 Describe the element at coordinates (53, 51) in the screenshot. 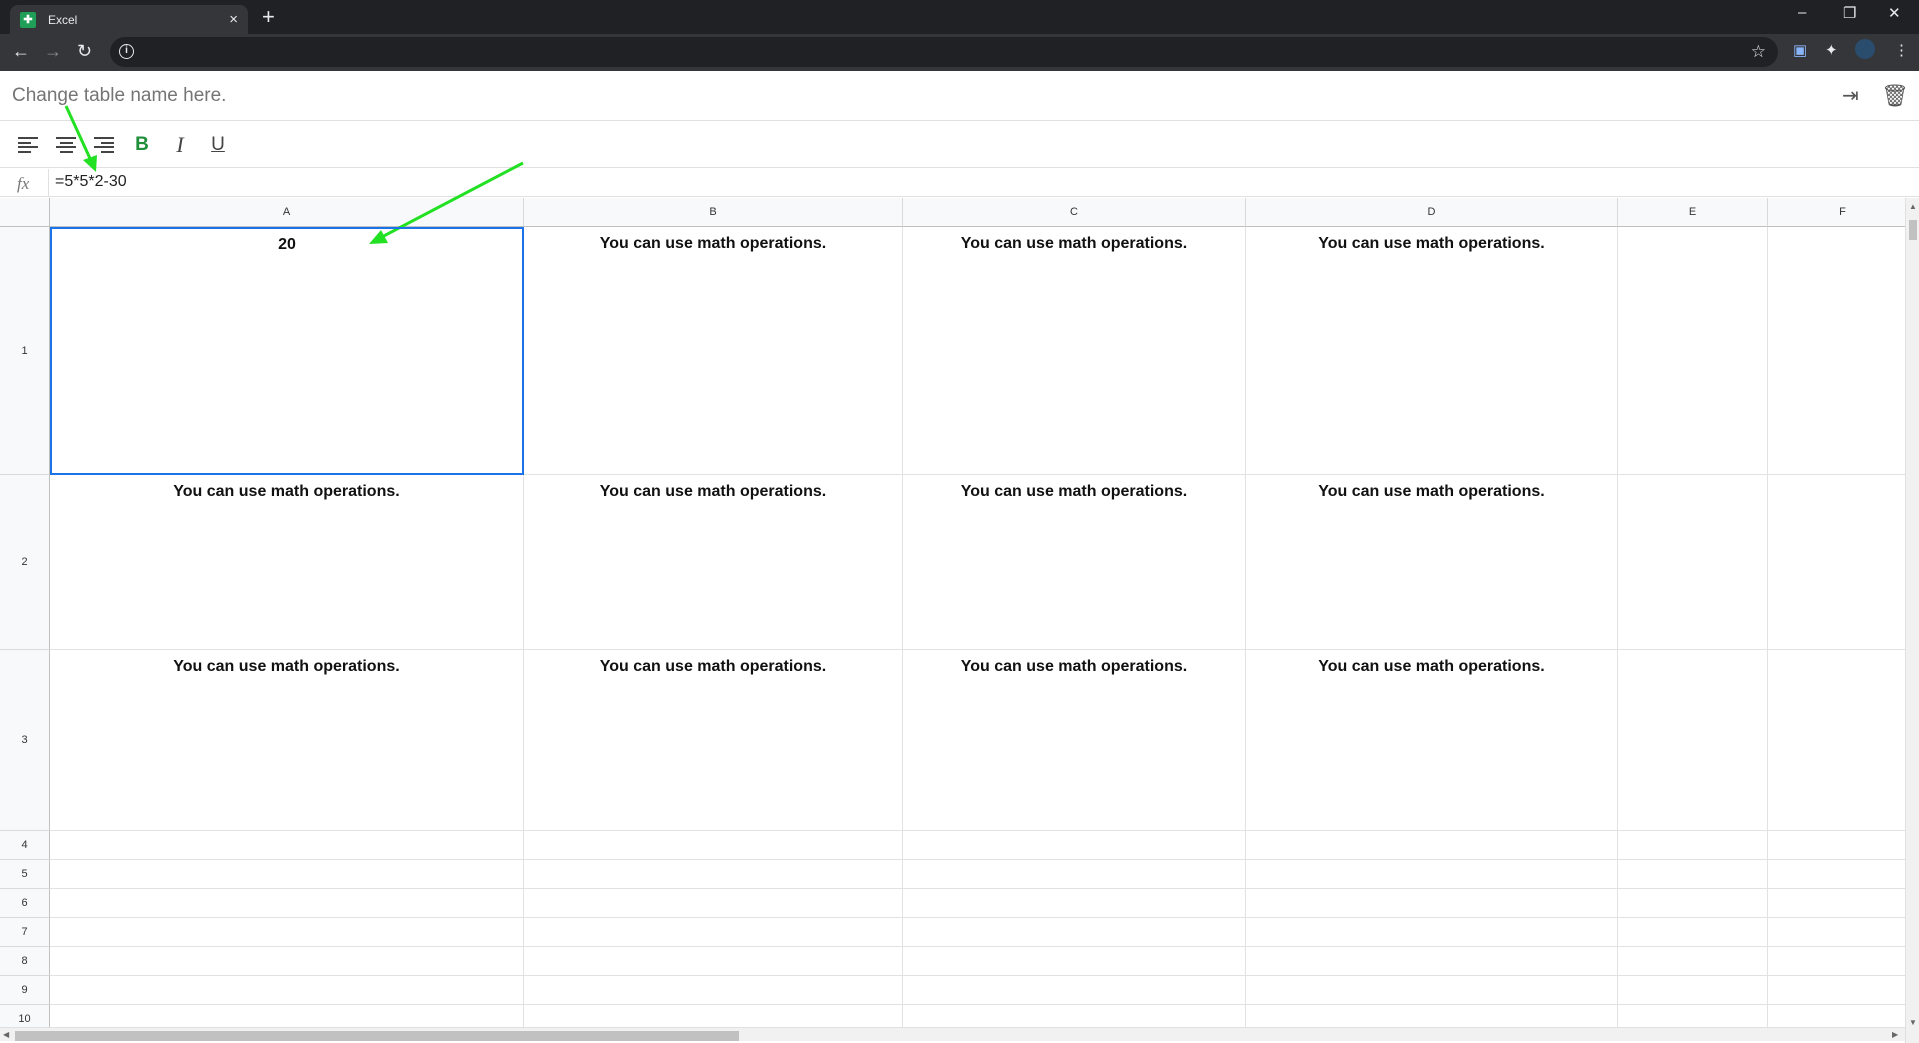

I see `forward-arrow-icon: →` at that location.